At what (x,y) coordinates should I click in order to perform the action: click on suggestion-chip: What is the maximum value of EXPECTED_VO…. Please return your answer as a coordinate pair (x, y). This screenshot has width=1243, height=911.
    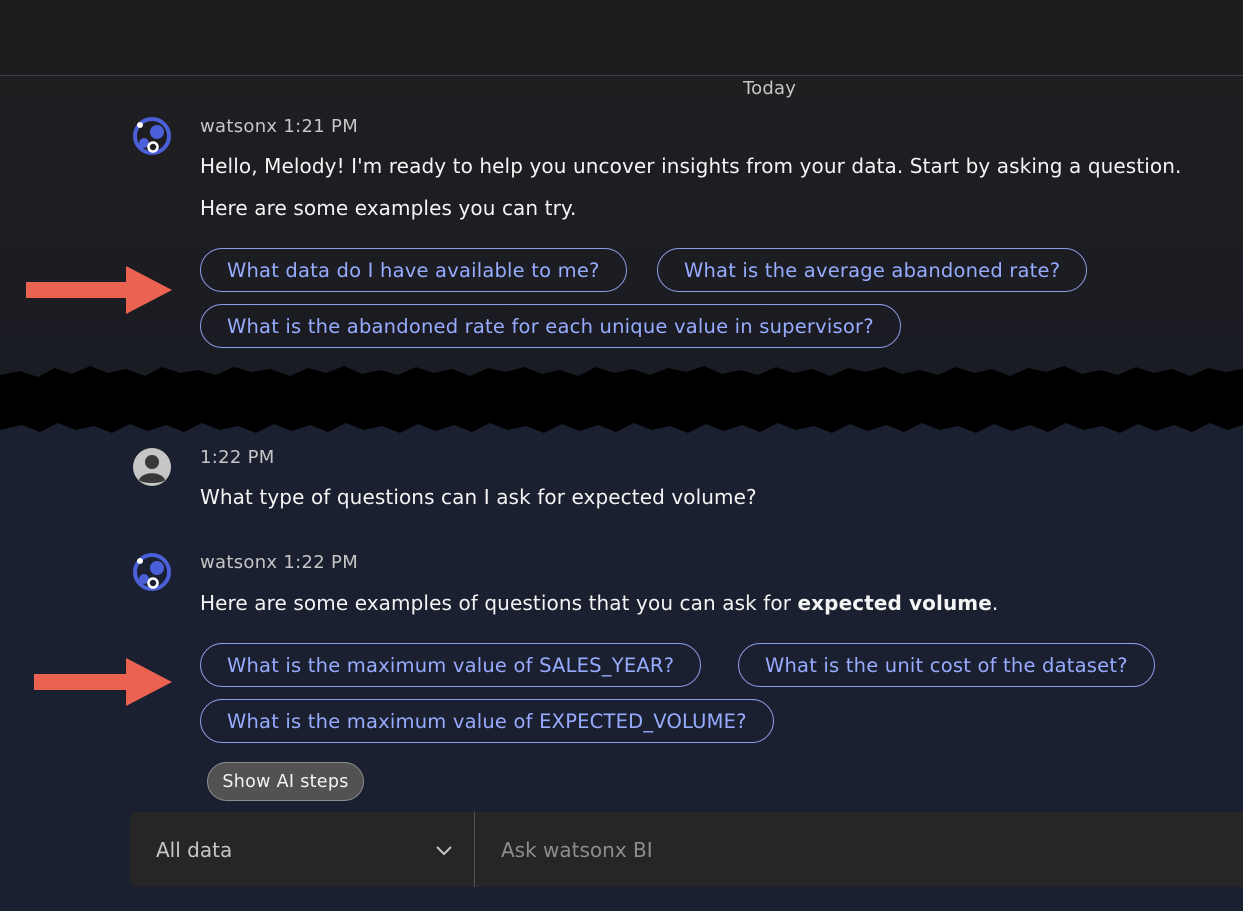
    Looking at the image, I should click on (487, 721).